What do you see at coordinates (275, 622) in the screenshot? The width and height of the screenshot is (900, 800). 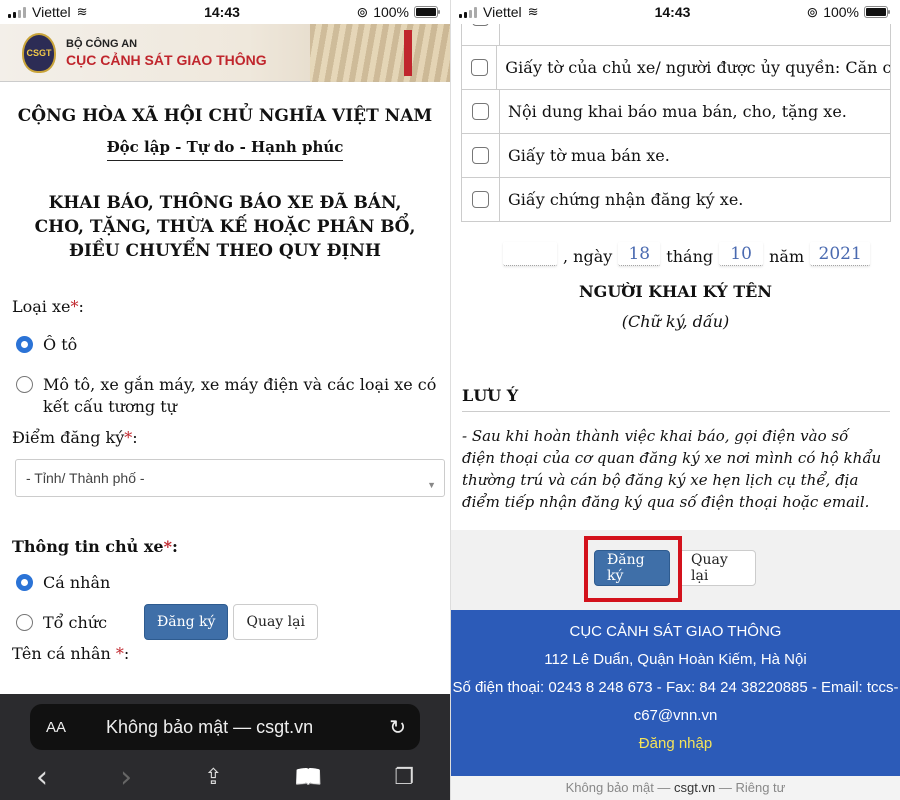 I see `back-button-floating: Quay lại` at bounding box center [275, 622].